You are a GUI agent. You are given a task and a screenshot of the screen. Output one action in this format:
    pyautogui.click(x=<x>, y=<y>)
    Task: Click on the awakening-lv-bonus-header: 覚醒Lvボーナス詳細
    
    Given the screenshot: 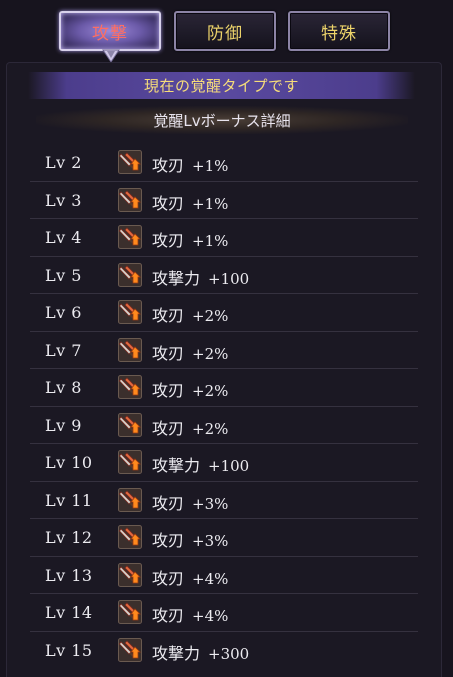 What is the action you would take?
    pyautogui.click(x=222, y=120)
    